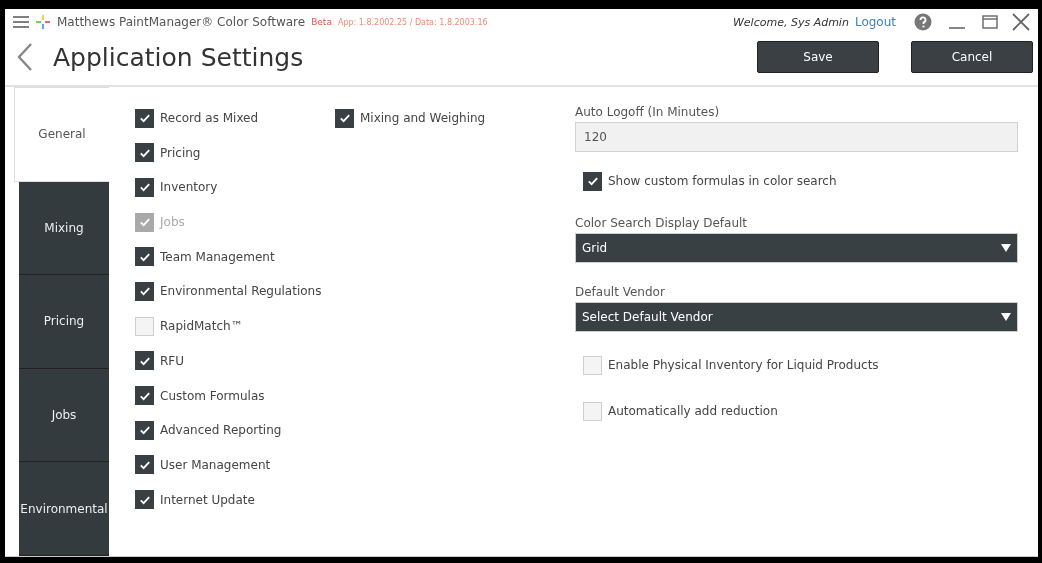 The image size is (1042, 563). What do you see at coordinates (178, 57) in the screenshot?
I see `page-title: Application Settings` at bounding box center [178, 57].